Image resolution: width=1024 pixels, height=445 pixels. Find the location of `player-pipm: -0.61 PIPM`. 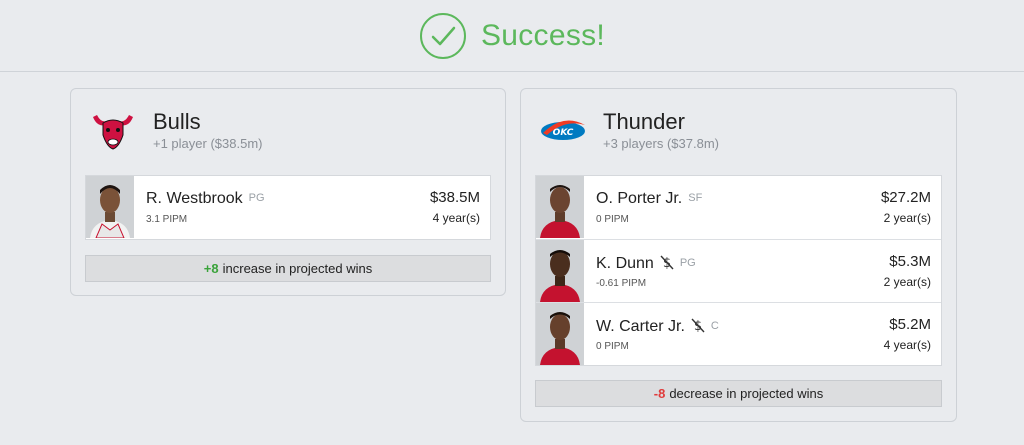

player-pipm: -0.61 PIPM is located at coordinates (621, 283).